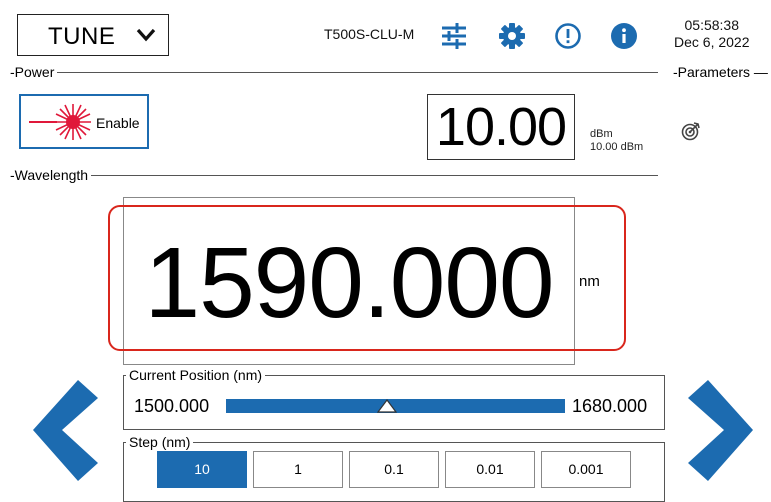 The width and height of the screenshot is (771, 502). Describe the element at coordinates (369, 34) in the screenshot. I see `device-name: T500S-CLU-M` at that location.